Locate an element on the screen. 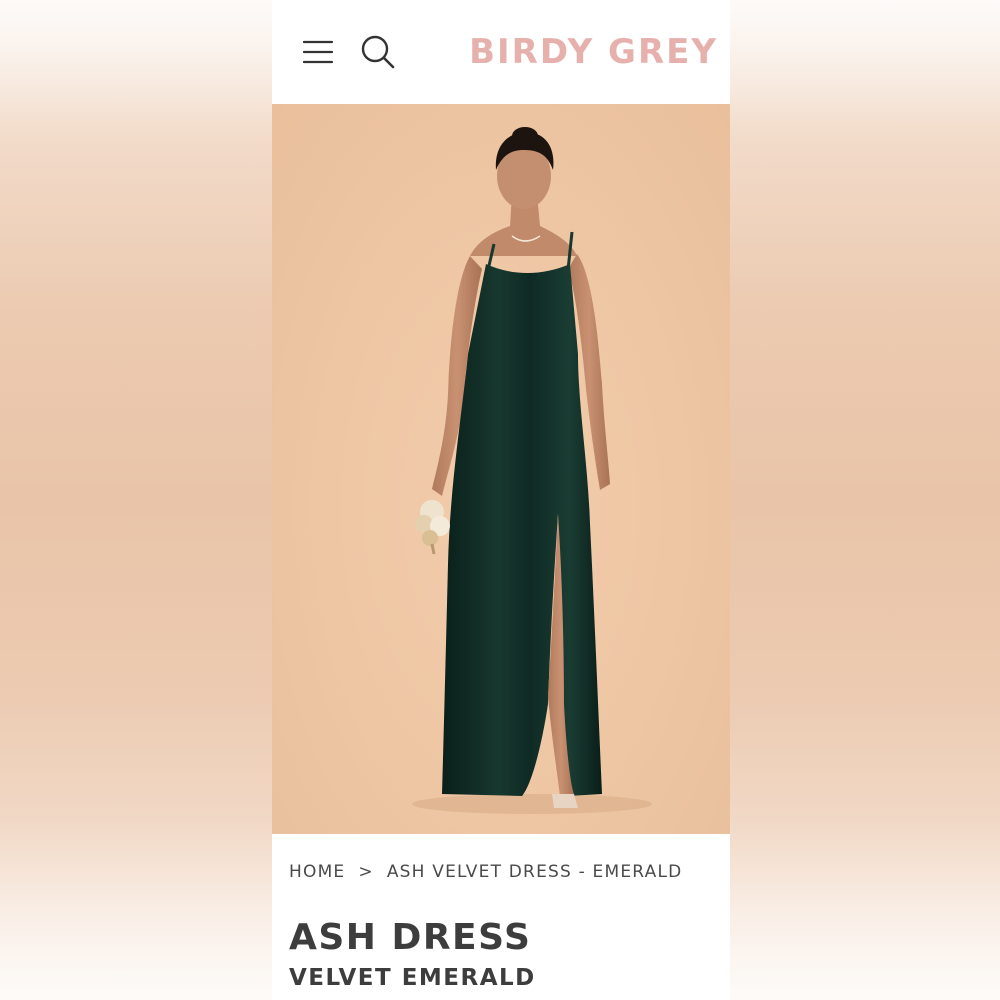 This screenshot has height=1000, width=1000. breadcrumb: HOME > ASH VELVET DRESS - EMERALD is located at coordinates (485, 872).